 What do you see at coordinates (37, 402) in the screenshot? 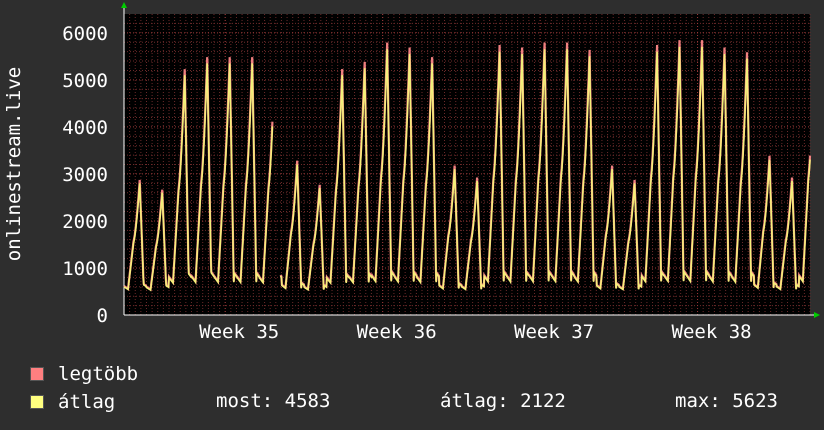
I see `legend-swatch-avg` at bounding box center [37, 402].